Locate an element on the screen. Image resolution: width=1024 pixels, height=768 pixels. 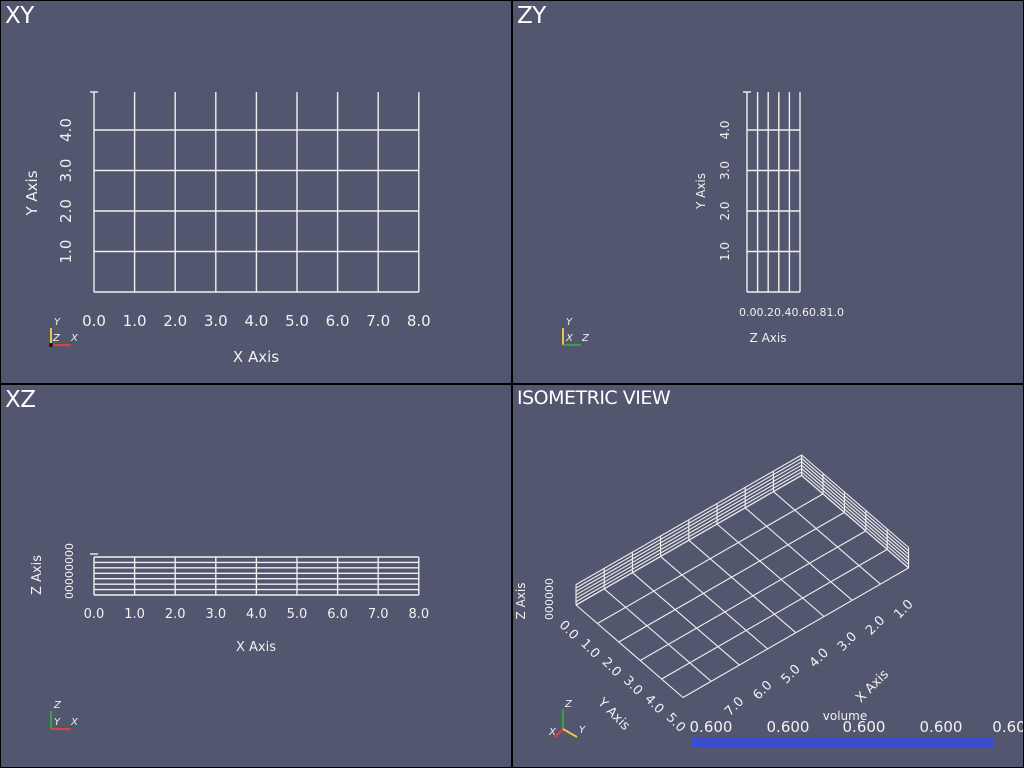
x-tick-label: 0.0 is located at coordinates (94, 614).